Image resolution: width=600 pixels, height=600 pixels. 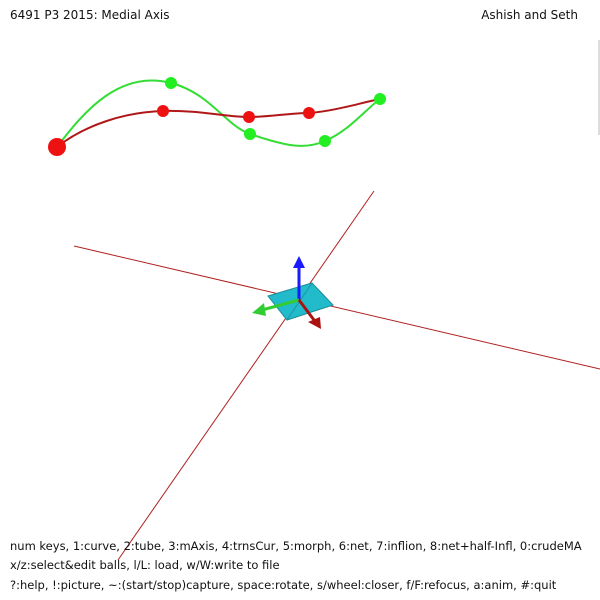 What do you see at coordinates (380, 99) in the screenshot?
I see `green-ball-end` at bounding box center [380, 99].